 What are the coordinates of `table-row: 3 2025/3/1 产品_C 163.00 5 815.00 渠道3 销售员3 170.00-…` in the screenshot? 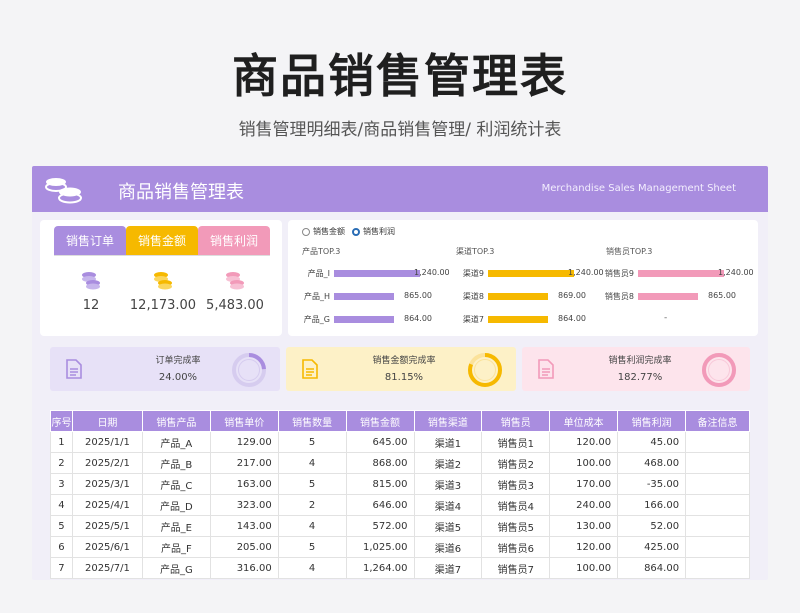 It's located at (400, 484).